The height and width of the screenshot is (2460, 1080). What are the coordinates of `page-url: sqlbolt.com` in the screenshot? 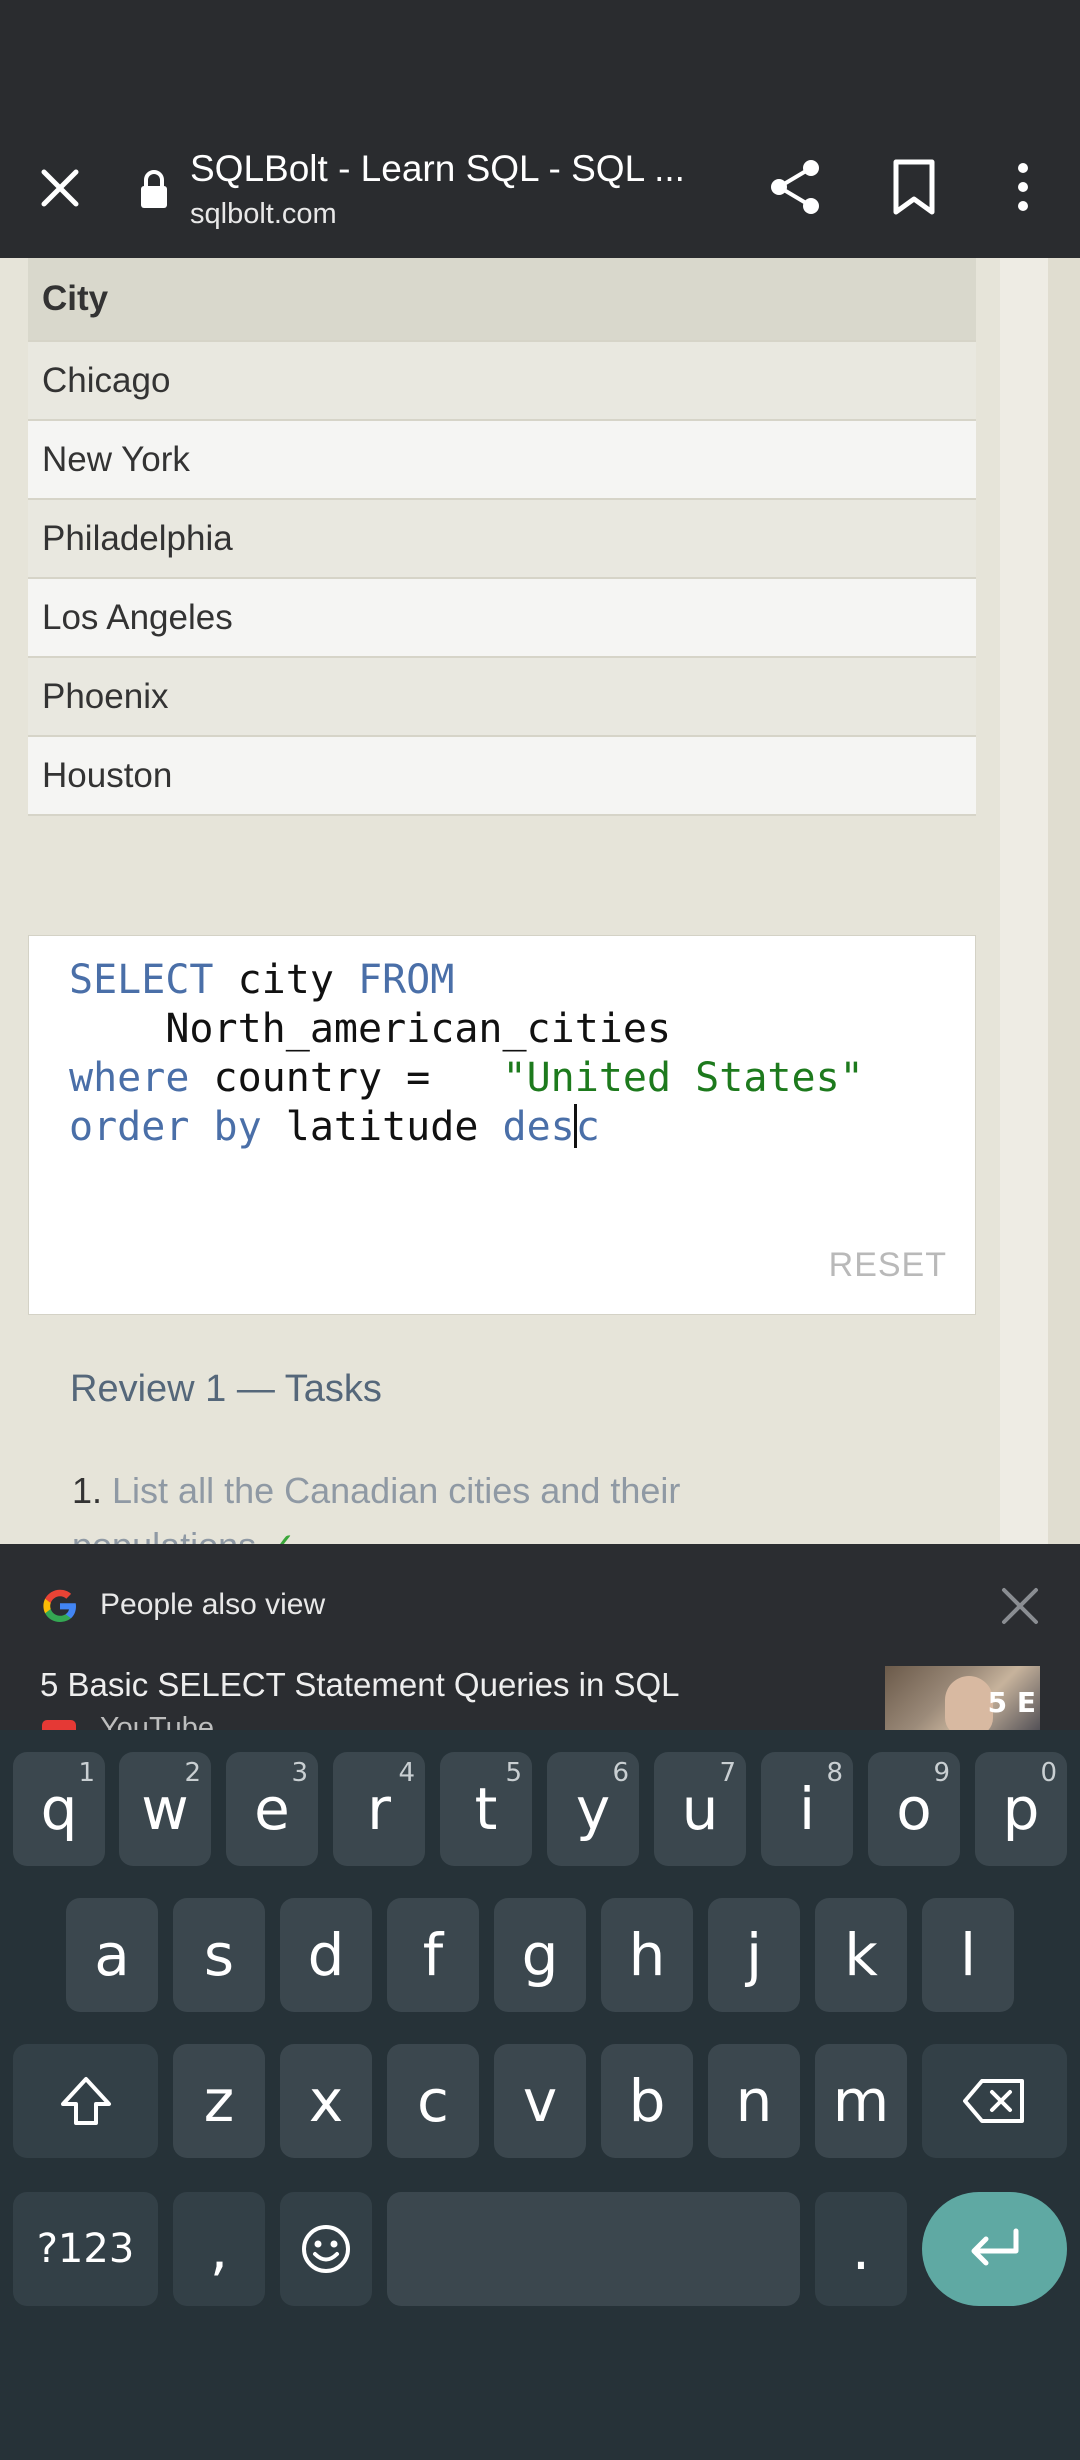 It's located at (263, 214).